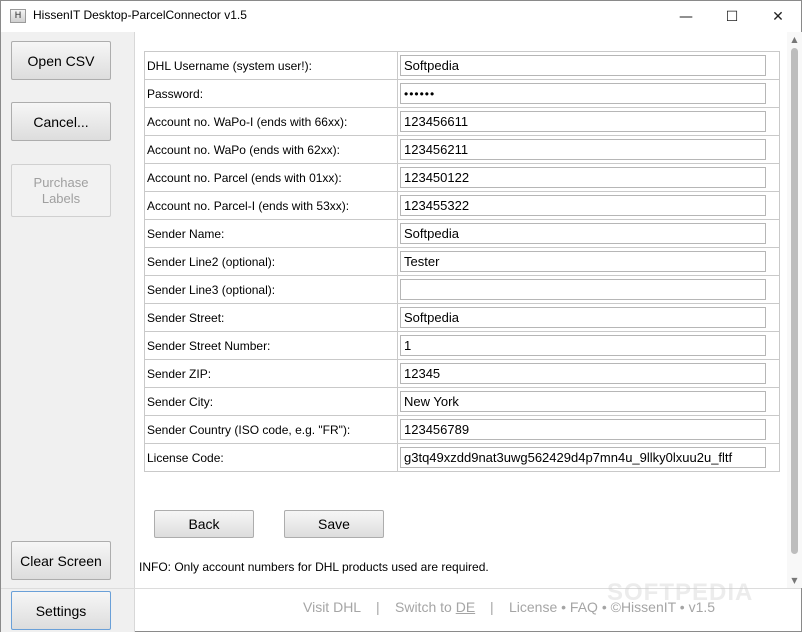  I want to click on clear-screen-button: Clear Screen, so click(61, 560).